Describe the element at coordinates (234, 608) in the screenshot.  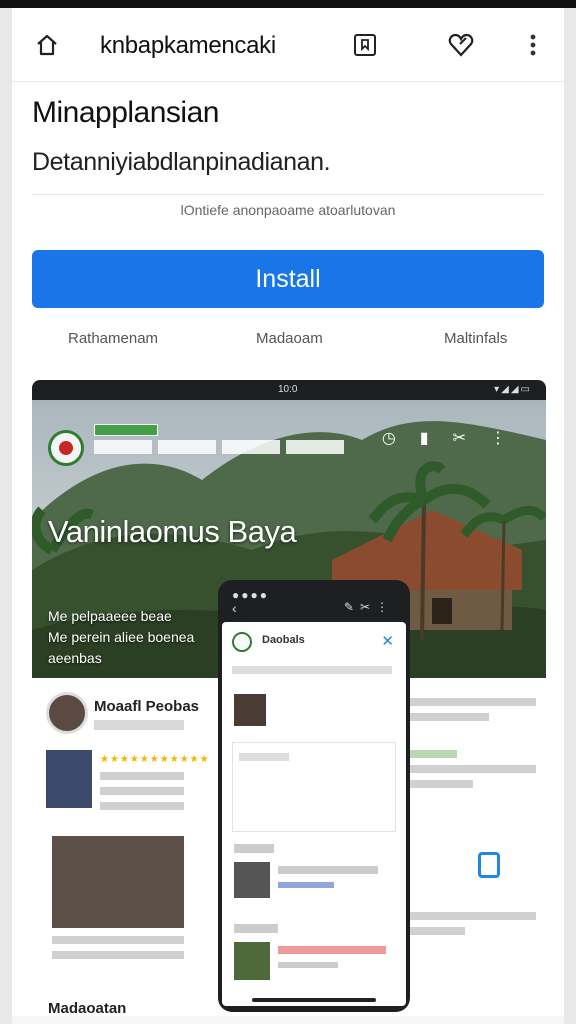
I see `back-arrow-icon: ‹` at that location.